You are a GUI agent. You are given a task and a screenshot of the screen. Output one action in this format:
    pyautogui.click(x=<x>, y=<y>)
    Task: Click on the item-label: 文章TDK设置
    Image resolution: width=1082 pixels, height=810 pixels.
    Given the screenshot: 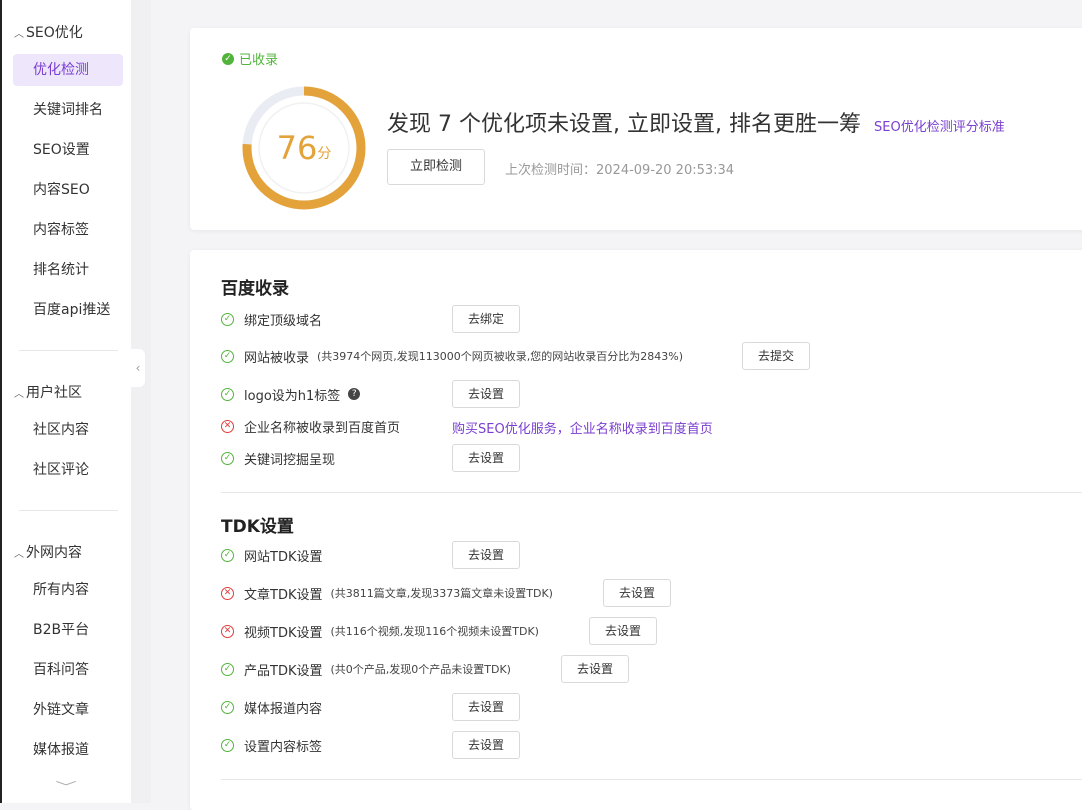 What is the action you would take?
    pyautogui.click(x=283, y=595)
    